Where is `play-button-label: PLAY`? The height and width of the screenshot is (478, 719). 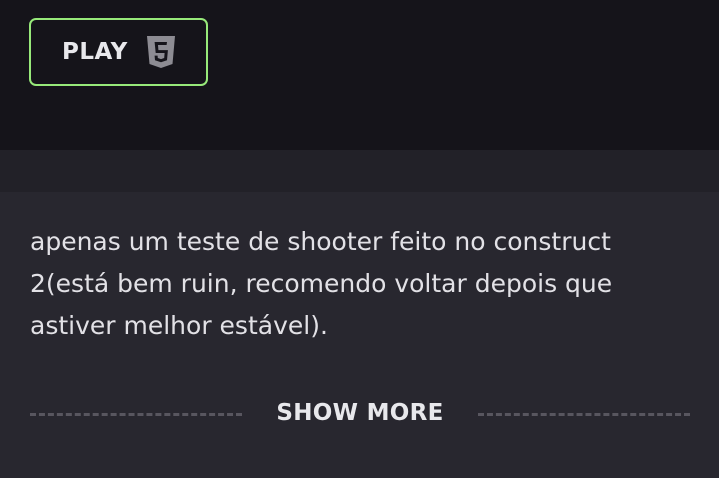
play-button-label: PLAY is located at coordinates (95, 52).